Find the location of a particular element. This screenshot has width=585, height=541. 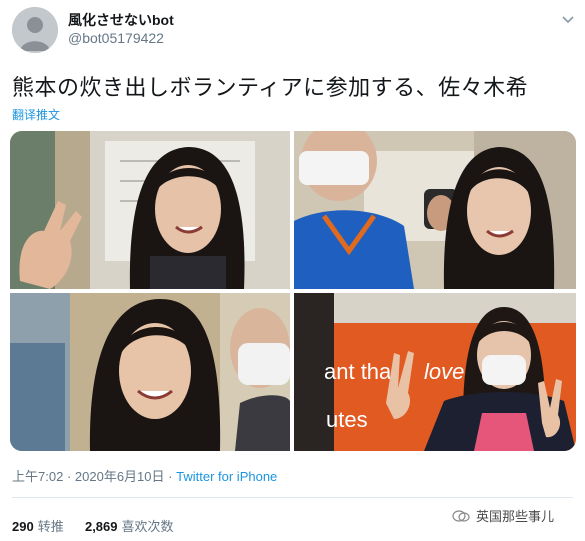

watermark: 英国那些事儿 is located at coordinates (503, 515).